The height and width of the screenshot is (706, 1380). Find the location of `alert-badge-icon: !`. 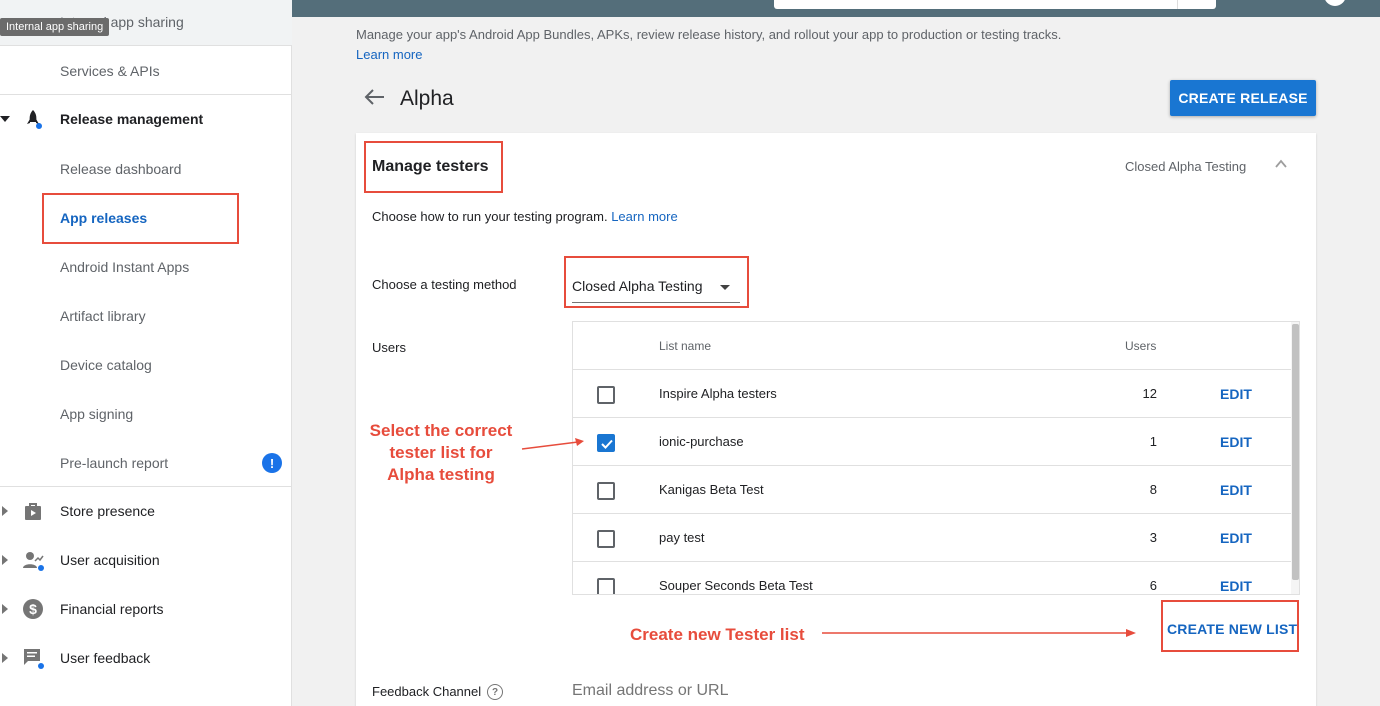

alert-badge-icon: ! is located at coordinates (272, 463).